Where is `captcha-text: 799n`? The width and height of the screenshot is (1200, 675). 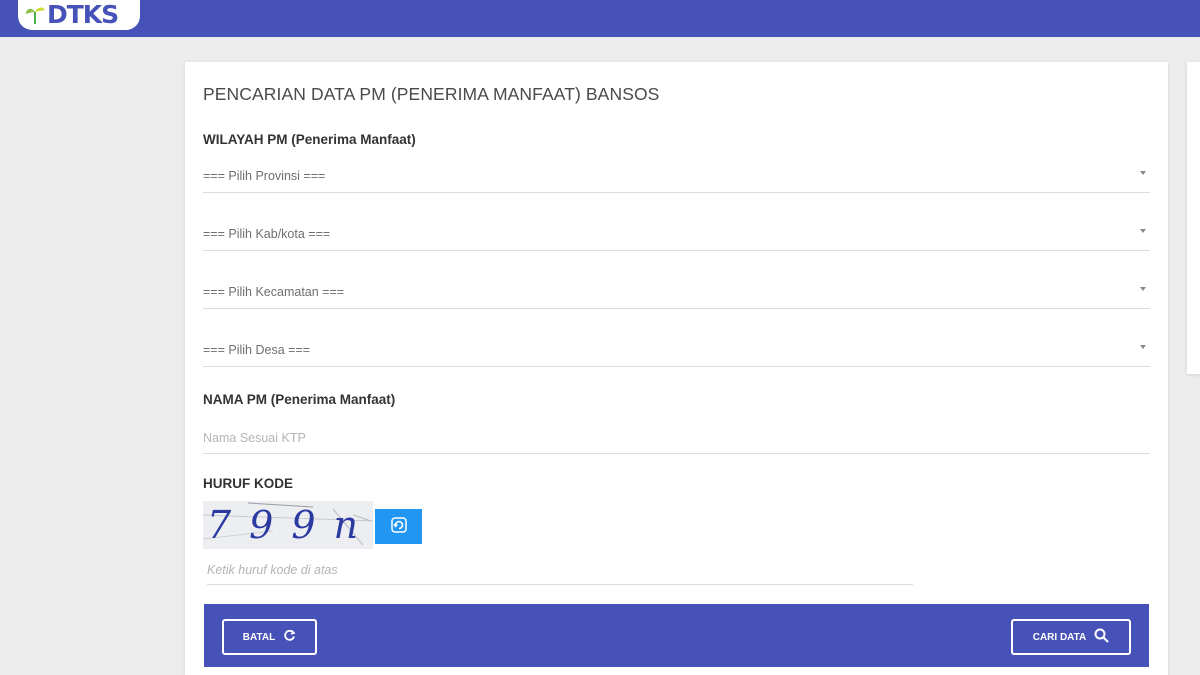
captcha-text: 799n is located at coordinates (290, 525).